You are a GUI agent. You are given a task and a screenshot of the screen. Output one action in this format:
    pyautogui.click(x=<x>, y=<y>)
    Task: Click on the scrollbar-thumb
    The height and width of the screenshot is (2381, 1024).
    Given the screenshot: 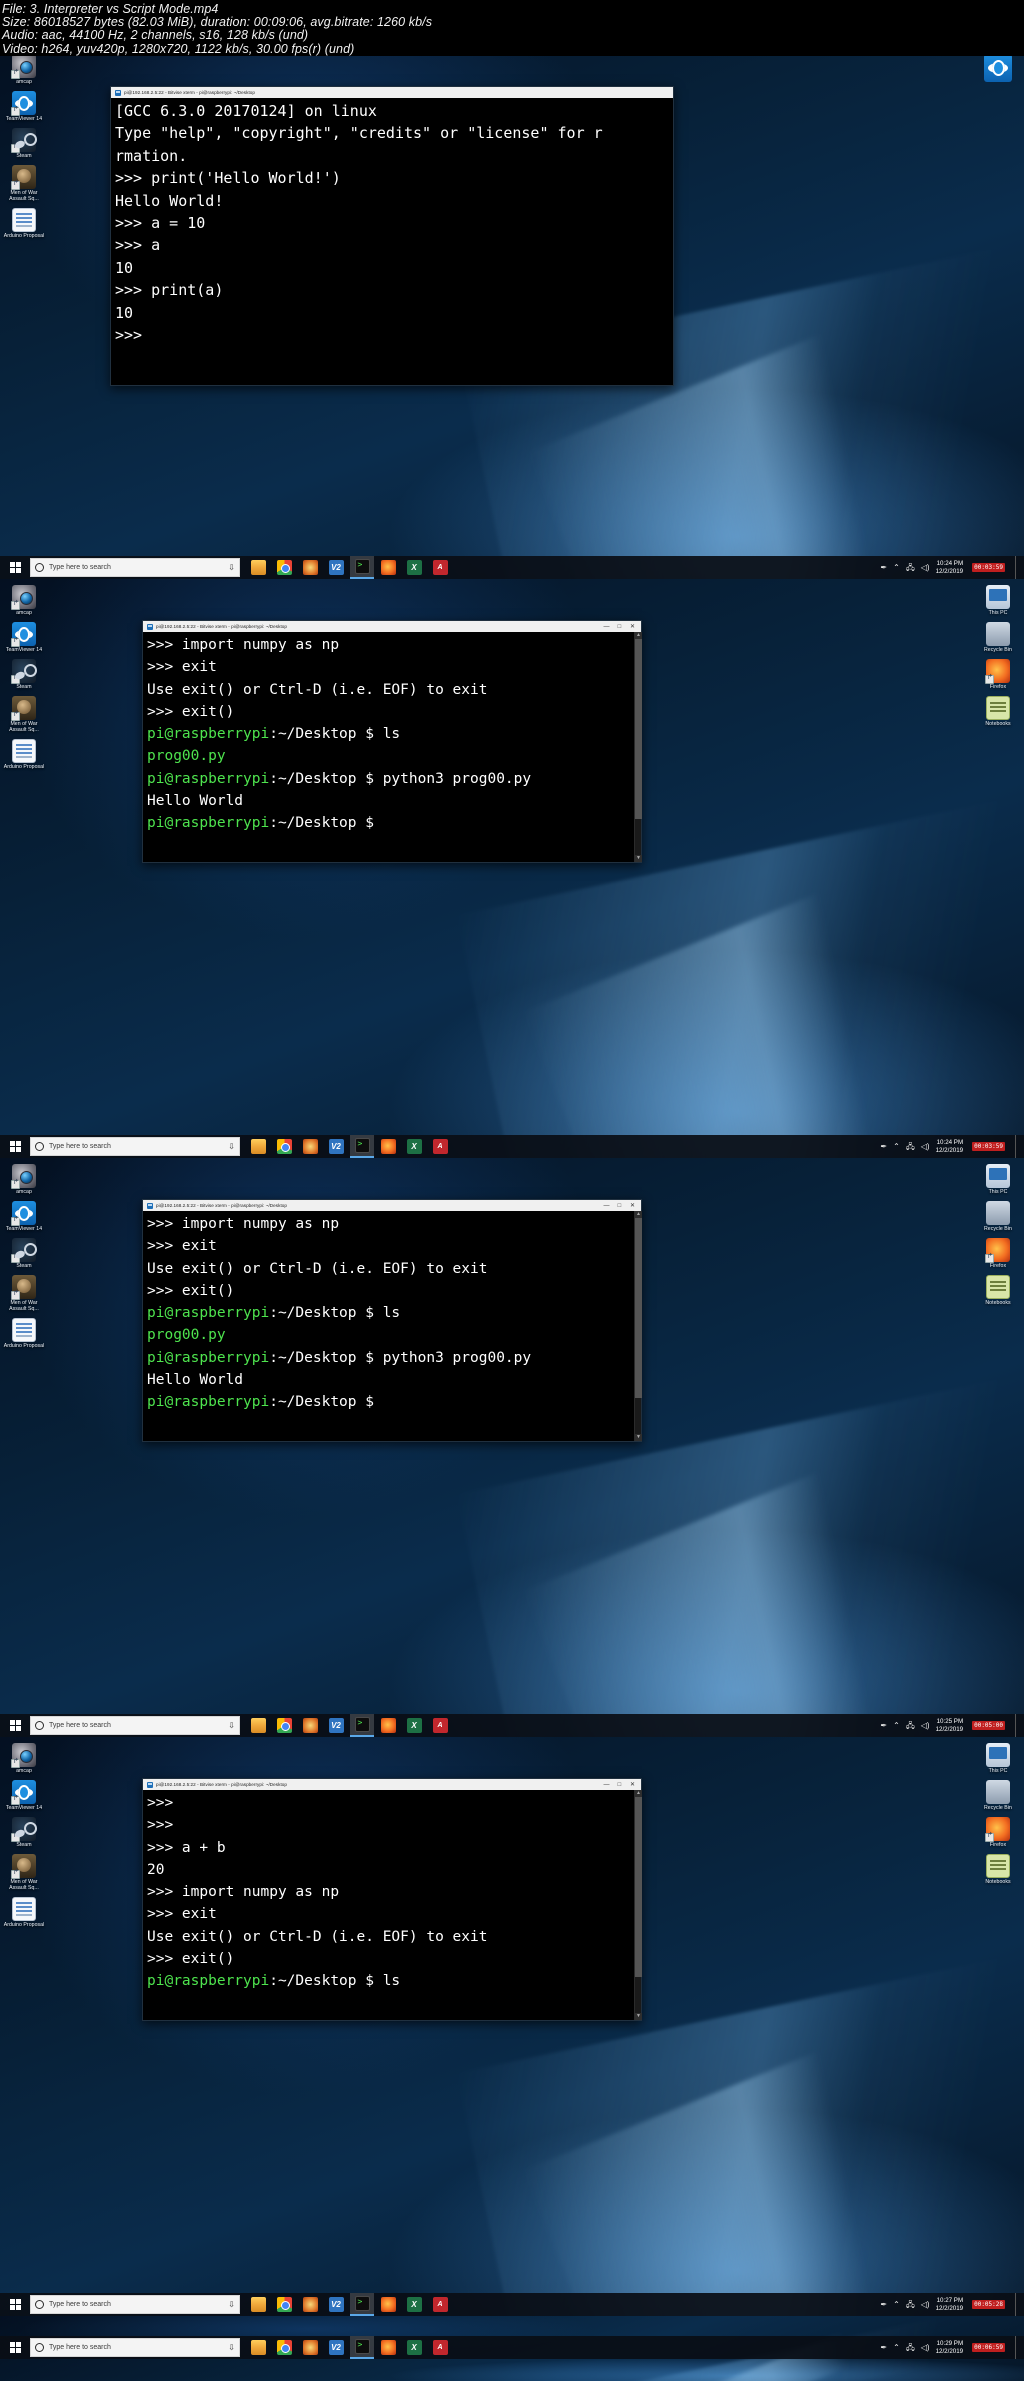 What is the action you would take?
    pyautogui.click(x=638, y=1308)
    